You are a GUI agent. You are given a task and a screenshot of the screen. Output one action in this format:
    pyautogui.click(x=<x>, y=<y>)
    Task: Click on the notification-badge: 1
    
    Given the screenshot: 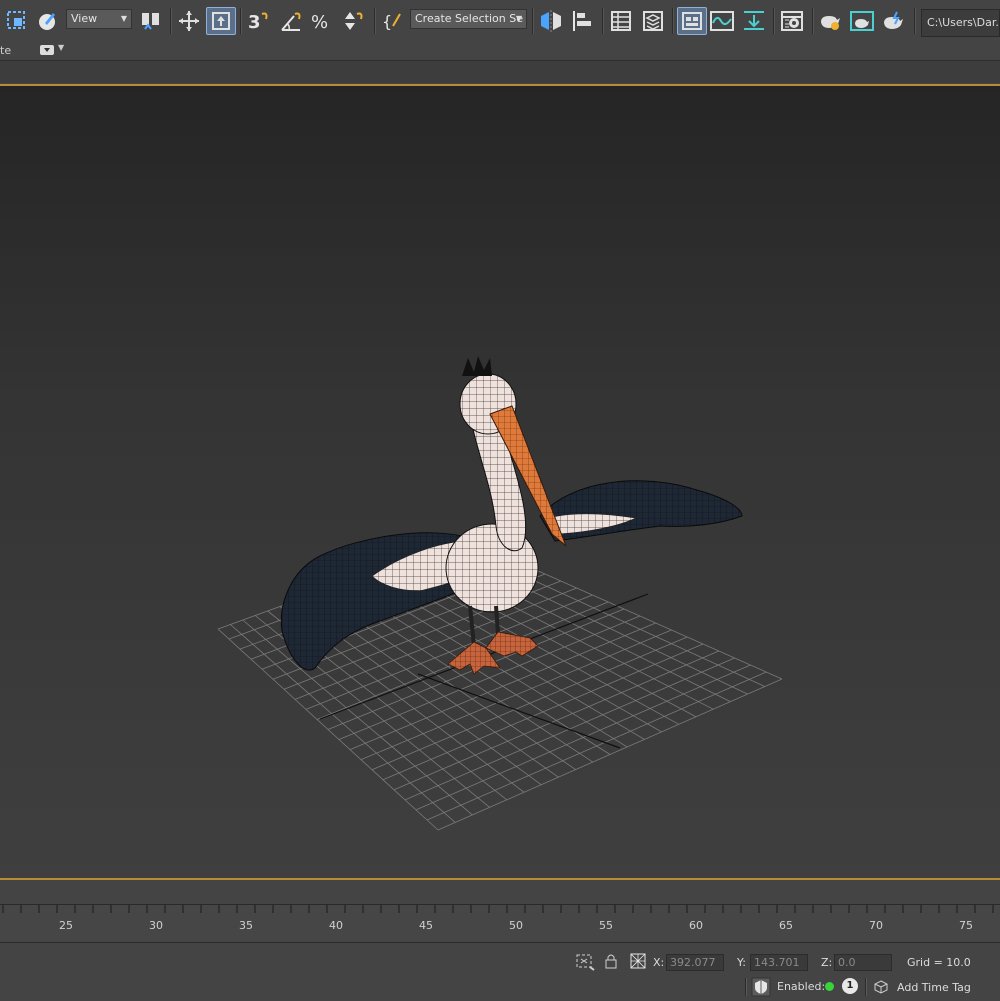 What is the action you would take?
    pyautogui.click(x=850, y=986)
    